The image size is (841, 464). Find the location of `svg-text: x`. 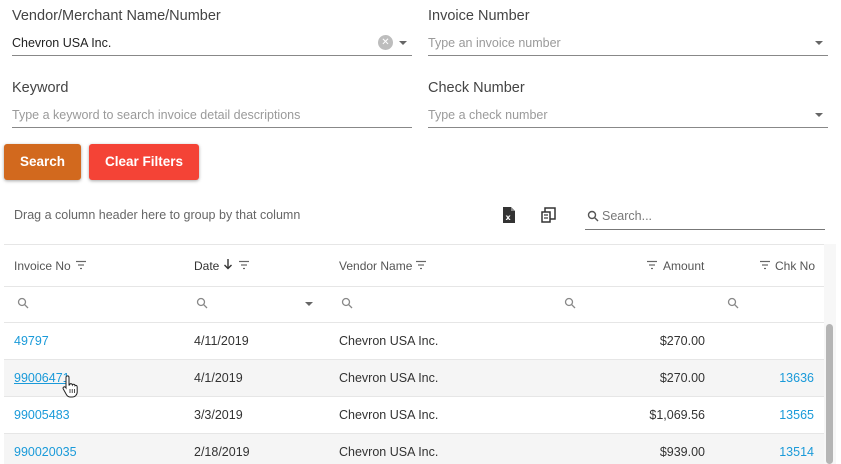

svg-text: x is located at coordinates (509, 217).